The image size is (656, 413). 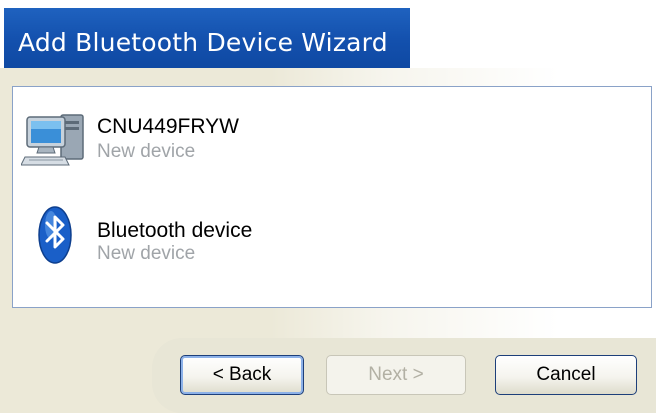 I want to click on back-button: < Back, so click(x=242, y=375).